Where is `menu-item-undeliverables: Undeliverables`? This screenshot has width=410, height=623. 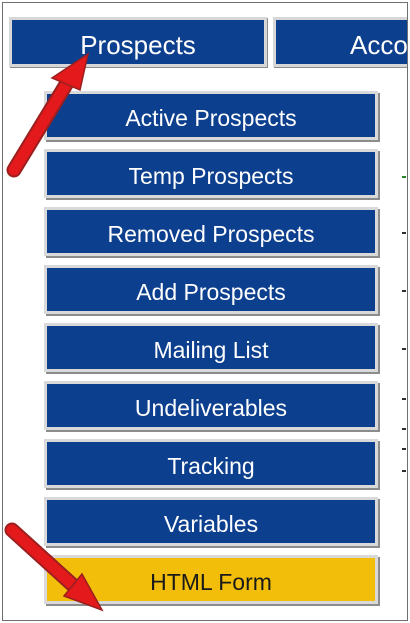
menu-item-undeliverables: Undeliverables is located at coordinates (211, 405).